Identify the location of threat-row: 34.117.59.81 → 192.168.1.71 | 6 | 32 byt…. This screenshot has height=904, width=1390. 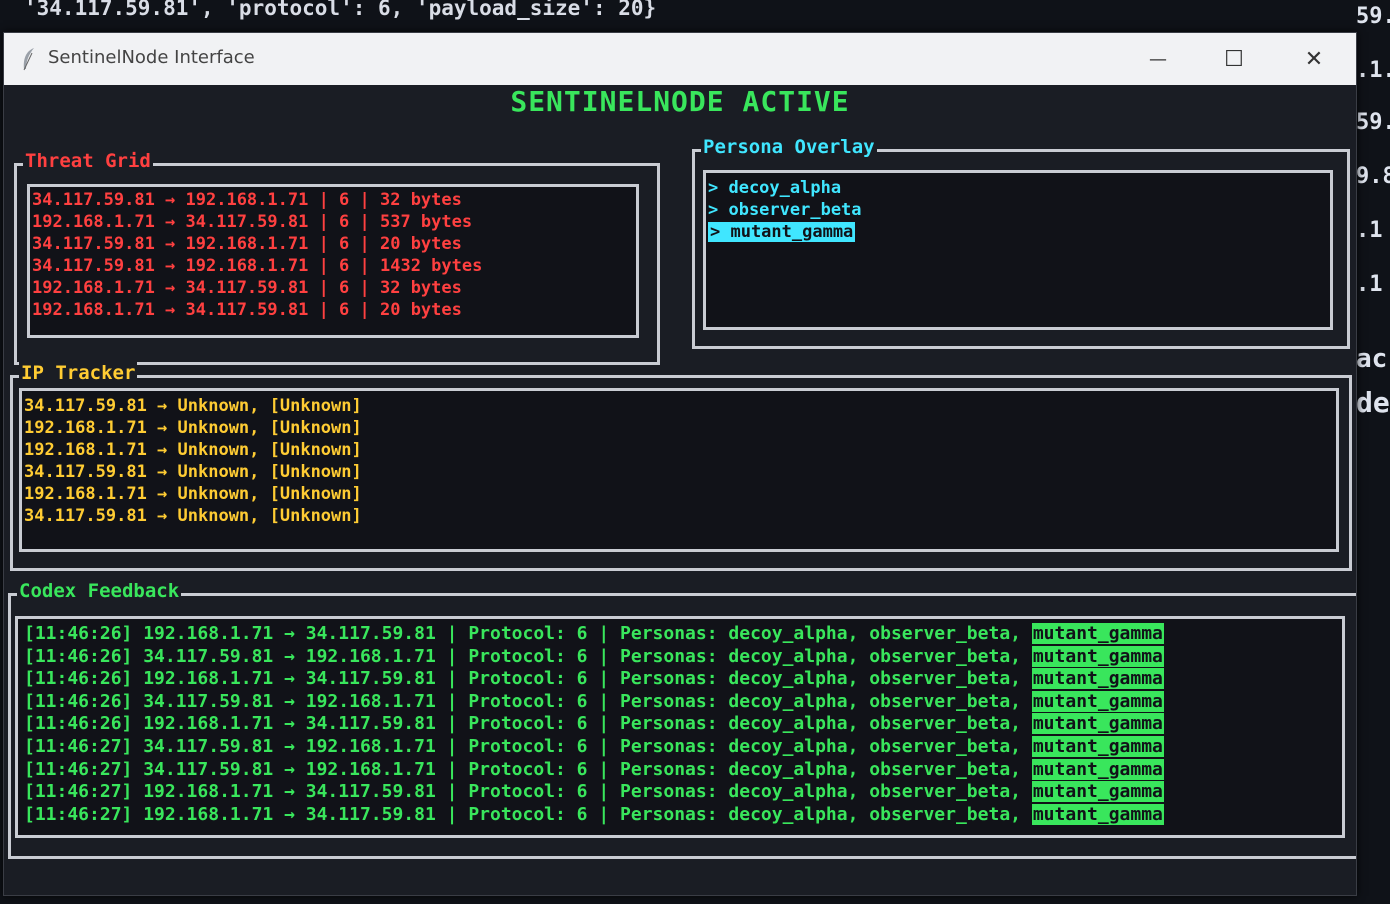
(333, 200).